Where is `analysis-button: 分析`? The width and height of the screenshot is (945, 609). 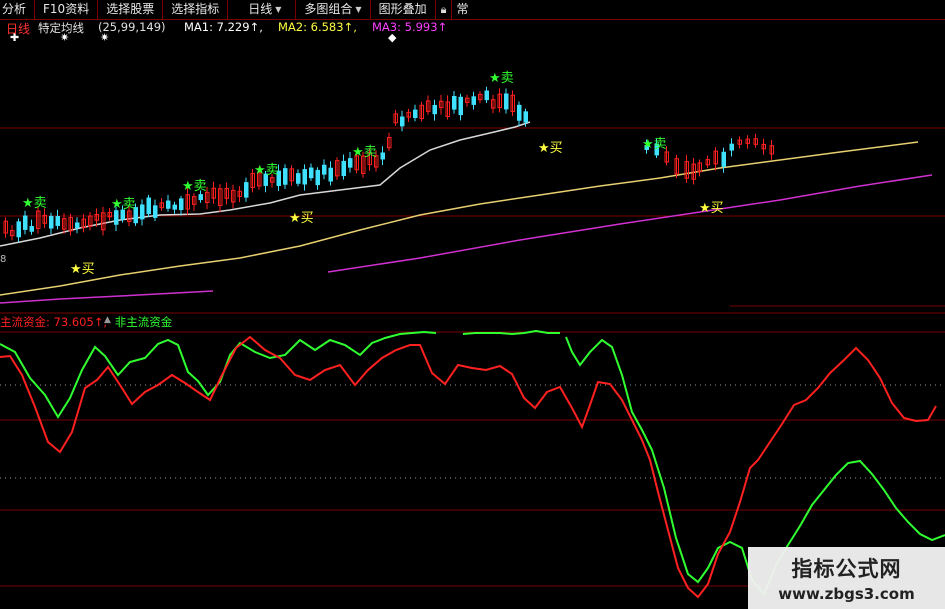 analysis-button: 分析 is located at coordinates (18, 9).